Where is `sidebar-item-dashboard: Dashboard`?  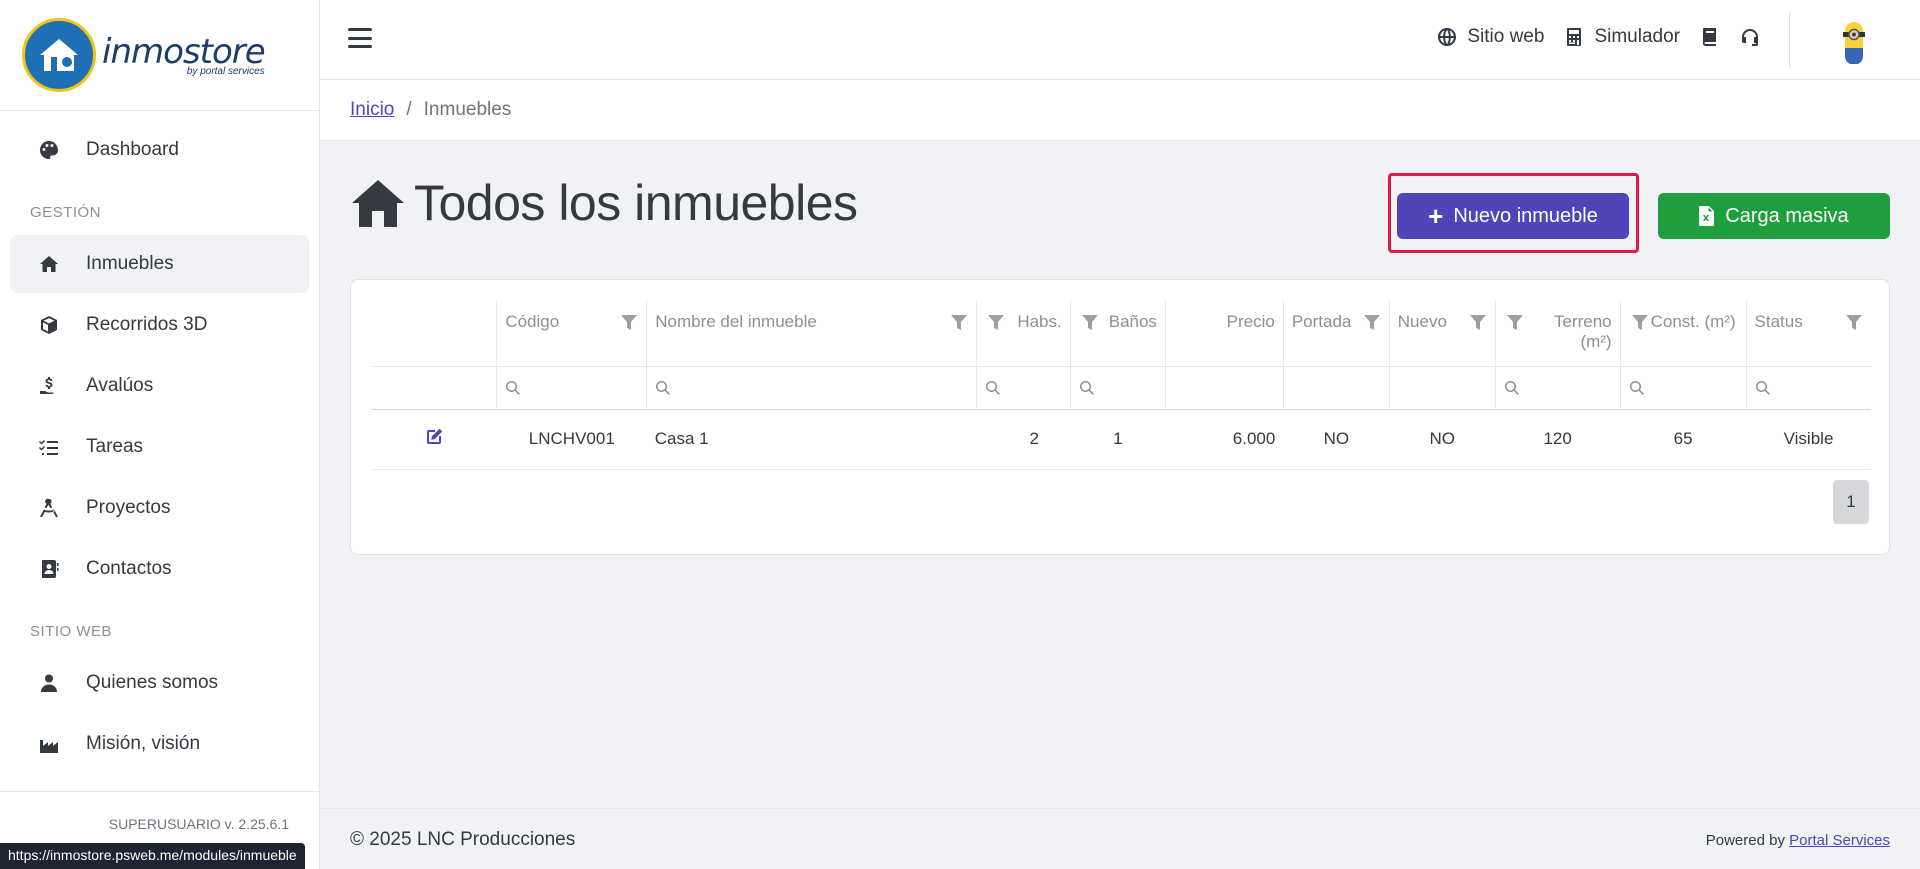 sidebar-item-dashboard: Dashboard is located at coordinates (159, 150).